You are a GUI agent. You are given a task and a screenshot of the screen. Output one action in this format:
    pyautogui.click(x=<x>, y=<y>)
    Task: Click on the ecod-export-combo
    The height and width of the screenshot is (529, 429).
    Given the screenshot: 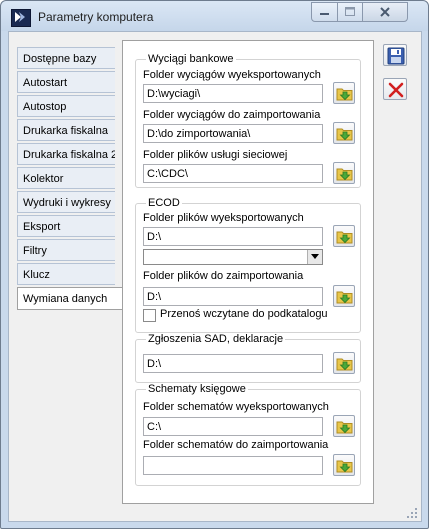 What is the action you would take?
    pyautogui.click(x=233, y=257)
    